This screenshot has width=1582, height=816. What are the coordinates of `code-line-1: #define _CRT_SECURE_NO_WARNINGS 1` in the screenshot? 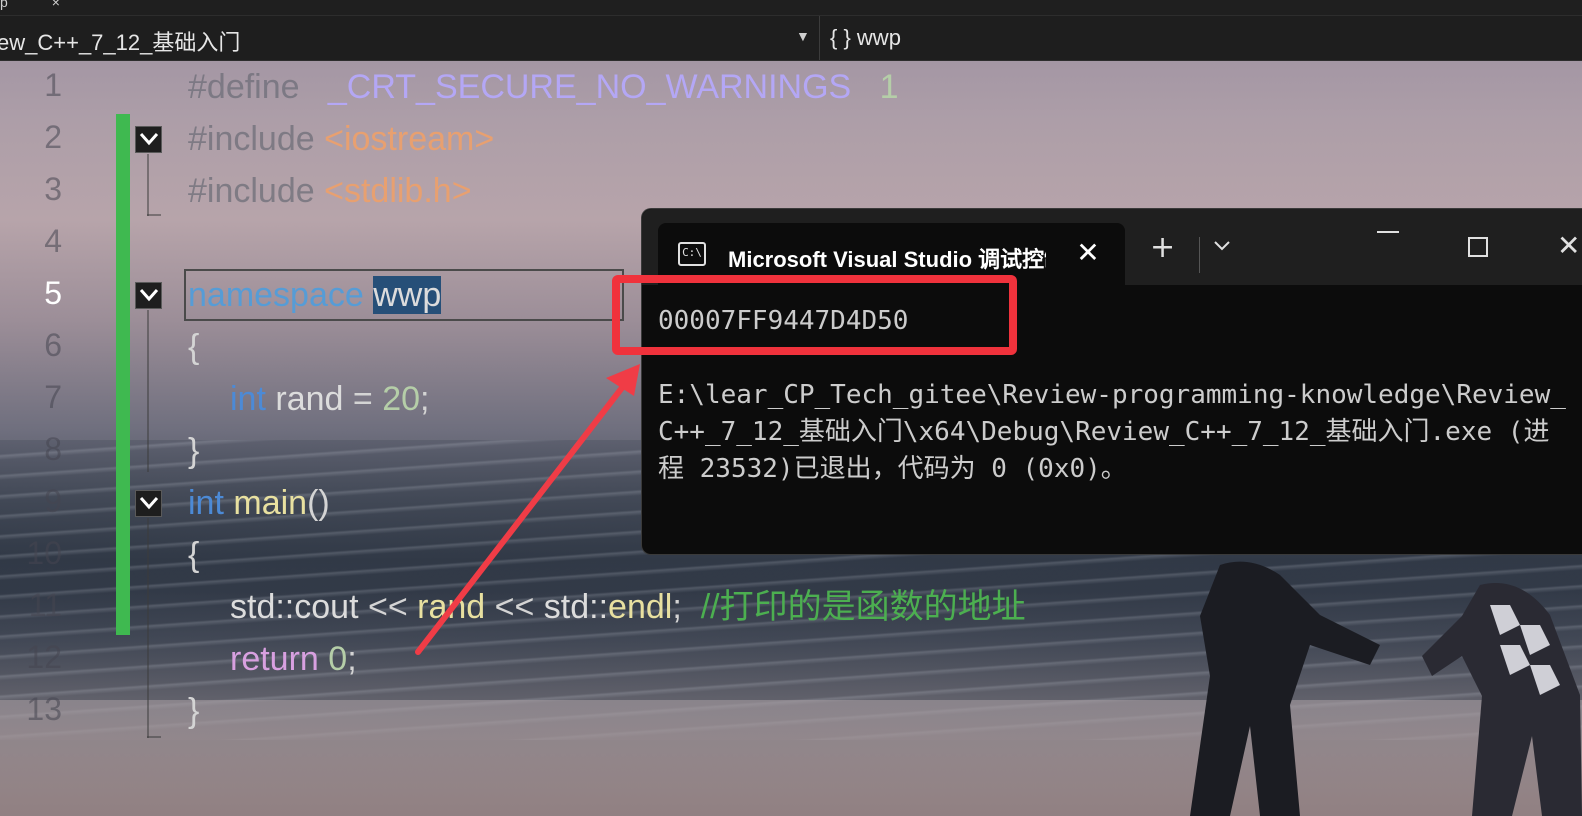 It's located at (543, 87).